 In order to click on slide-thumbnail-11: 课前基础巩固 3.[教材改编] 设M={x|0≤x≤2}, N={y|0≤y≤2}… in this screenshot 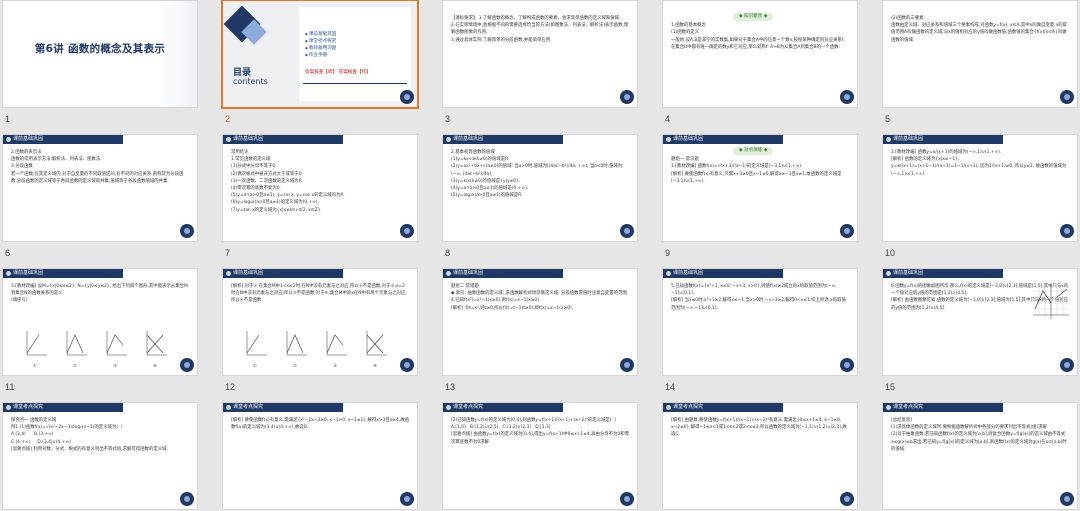, I will do `click(100, 322)`.